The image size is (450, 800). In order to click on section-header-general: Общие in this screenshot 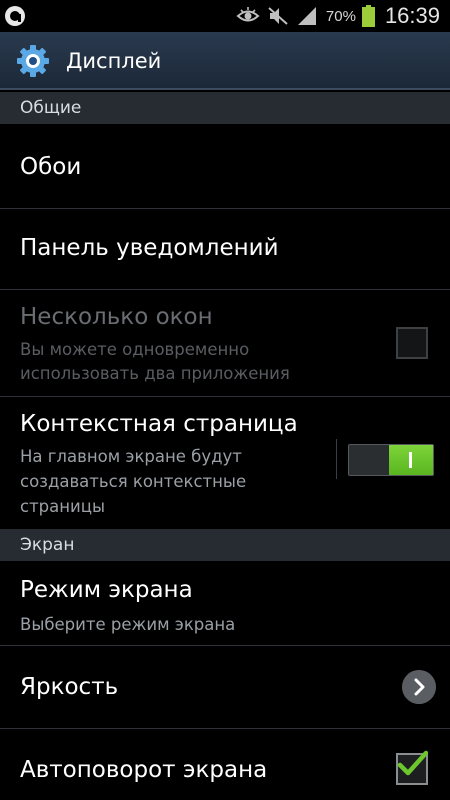, I will do `click(225, 108)`.